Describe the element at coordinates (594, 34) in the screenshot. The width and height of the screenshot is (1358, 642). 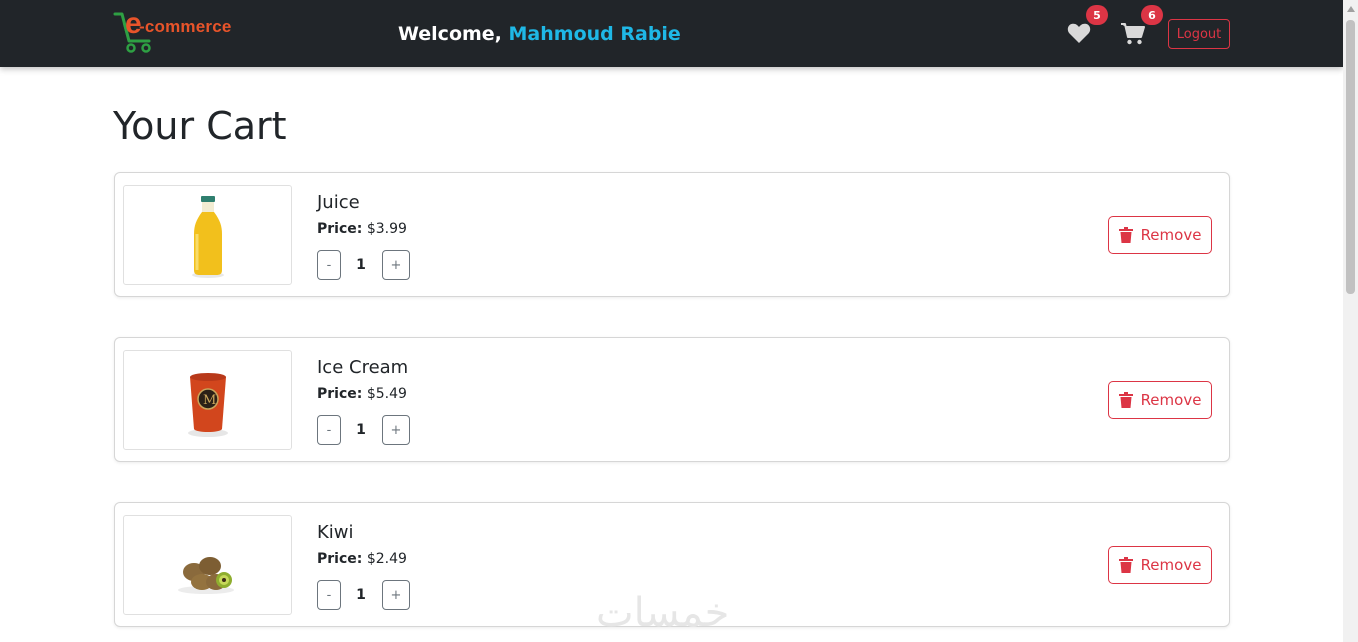
I see `user-name: Mahmoud Rabie` at that location.